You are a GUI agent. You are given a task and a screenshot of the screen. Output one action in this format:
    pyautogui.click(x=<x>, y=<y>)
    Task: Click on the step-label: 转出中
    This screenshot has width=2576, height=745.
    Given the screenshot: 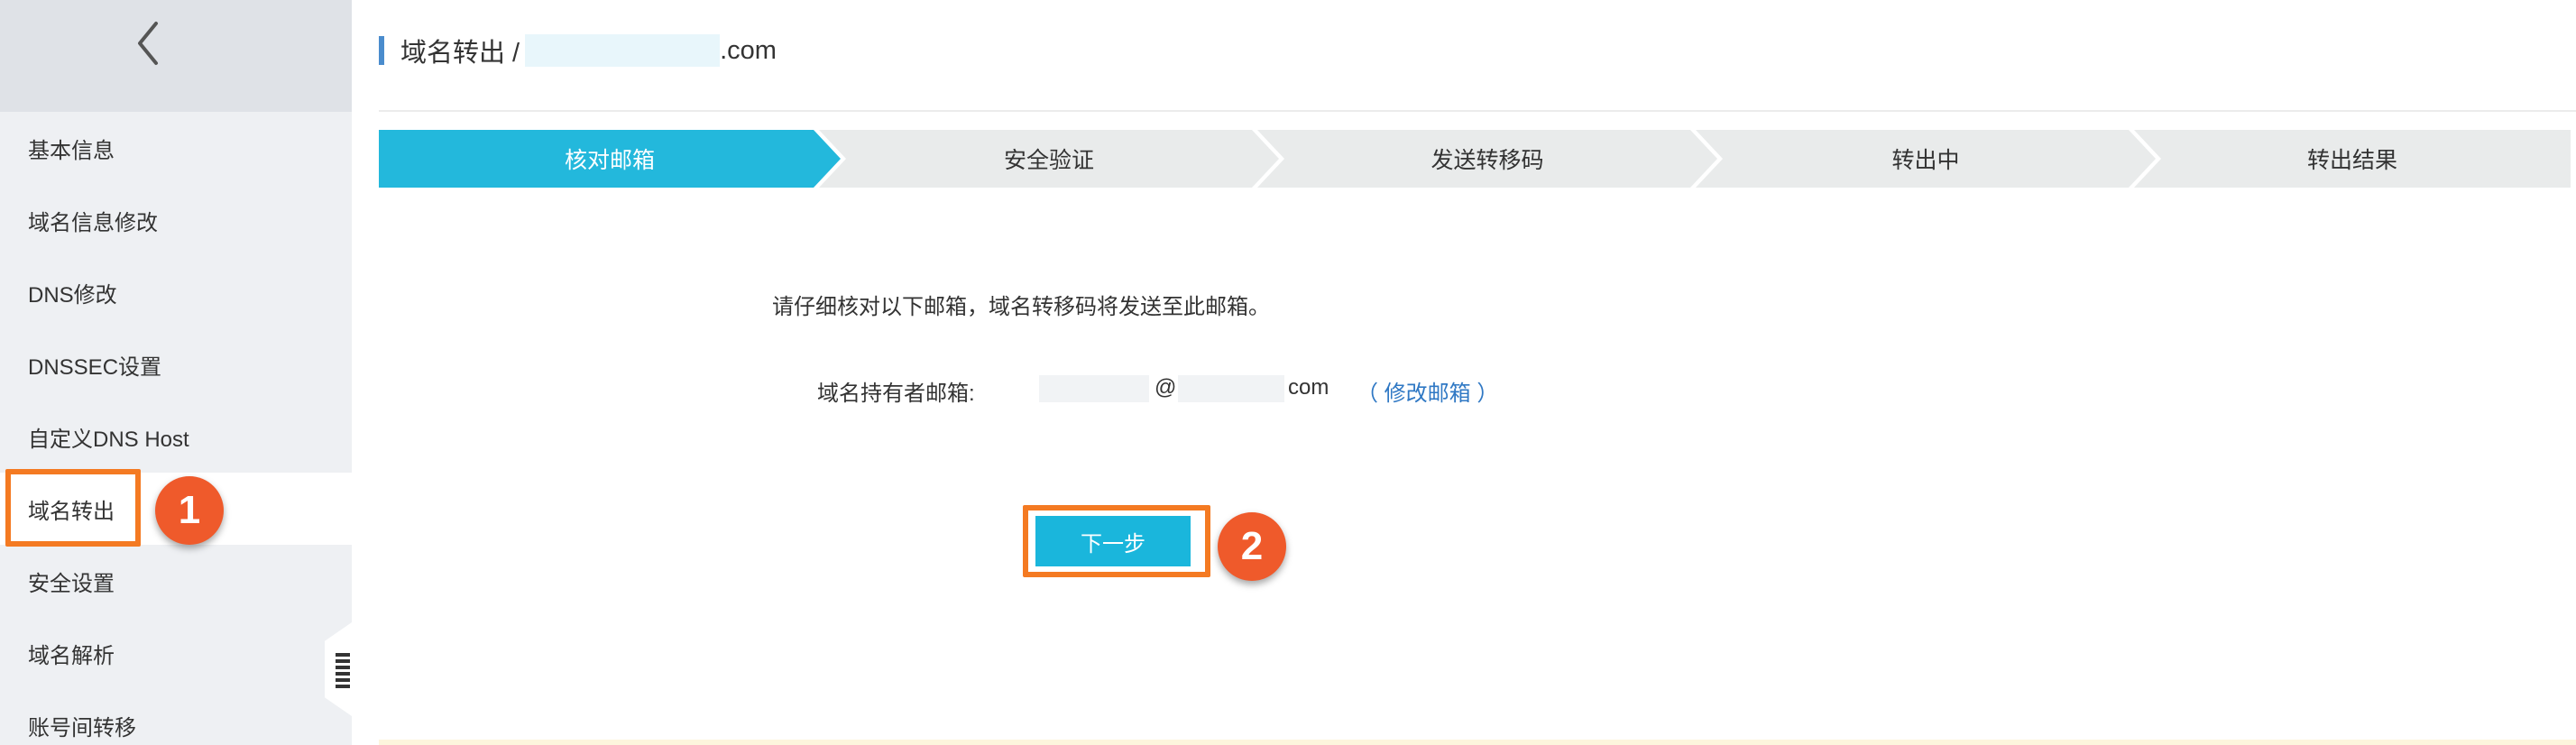 What is the action you would take?
    pyautogui.click(x=1925, y=160)
    